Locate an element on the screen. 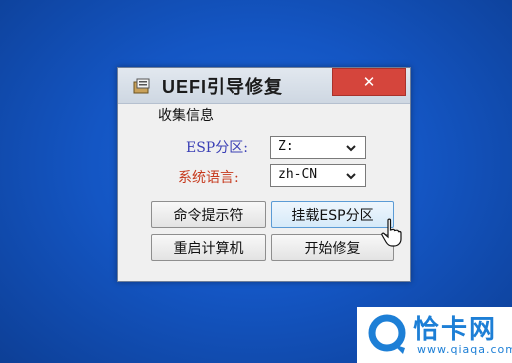  close-icon: ✕ is located at coordinates (369, 82).